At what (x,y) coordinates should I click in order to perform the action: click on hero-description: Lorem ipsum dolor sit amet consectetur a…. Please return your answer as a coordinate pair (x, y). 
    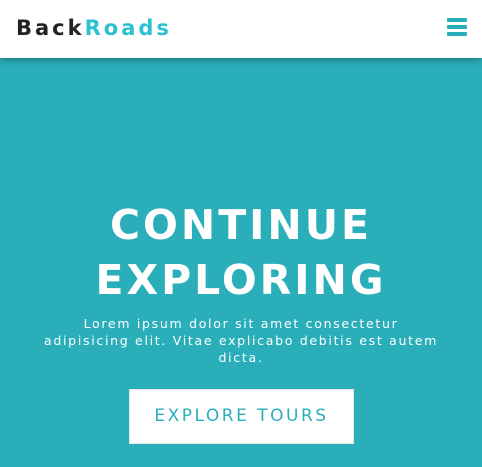
    Looking at the image, I should click on (241, 340).